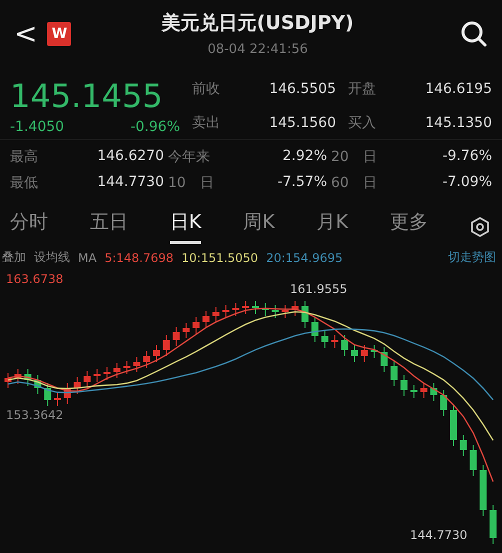  I want to click on stat-value: 146.5505, so click(302, 89).